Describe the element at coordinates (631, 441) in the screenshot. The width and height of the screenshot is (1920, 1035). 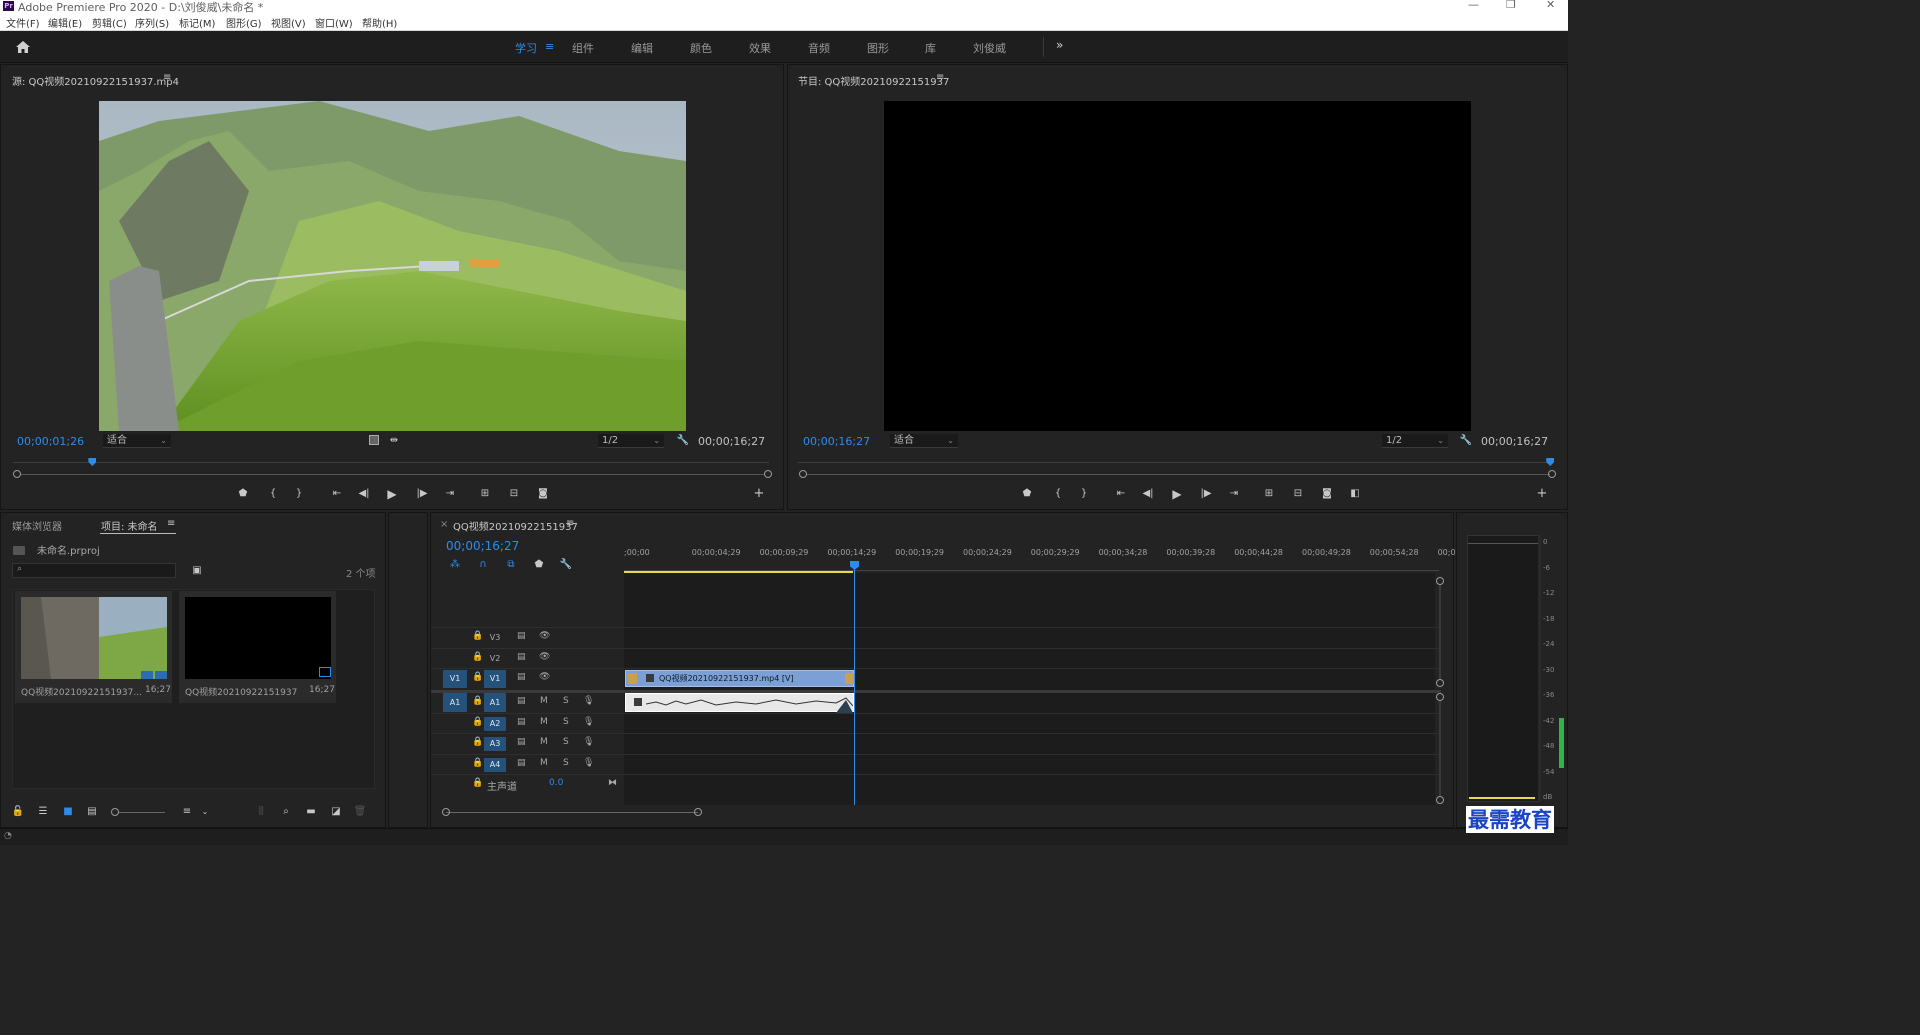
I see `source-resolution-select: 1/2 ⌄` at that location.